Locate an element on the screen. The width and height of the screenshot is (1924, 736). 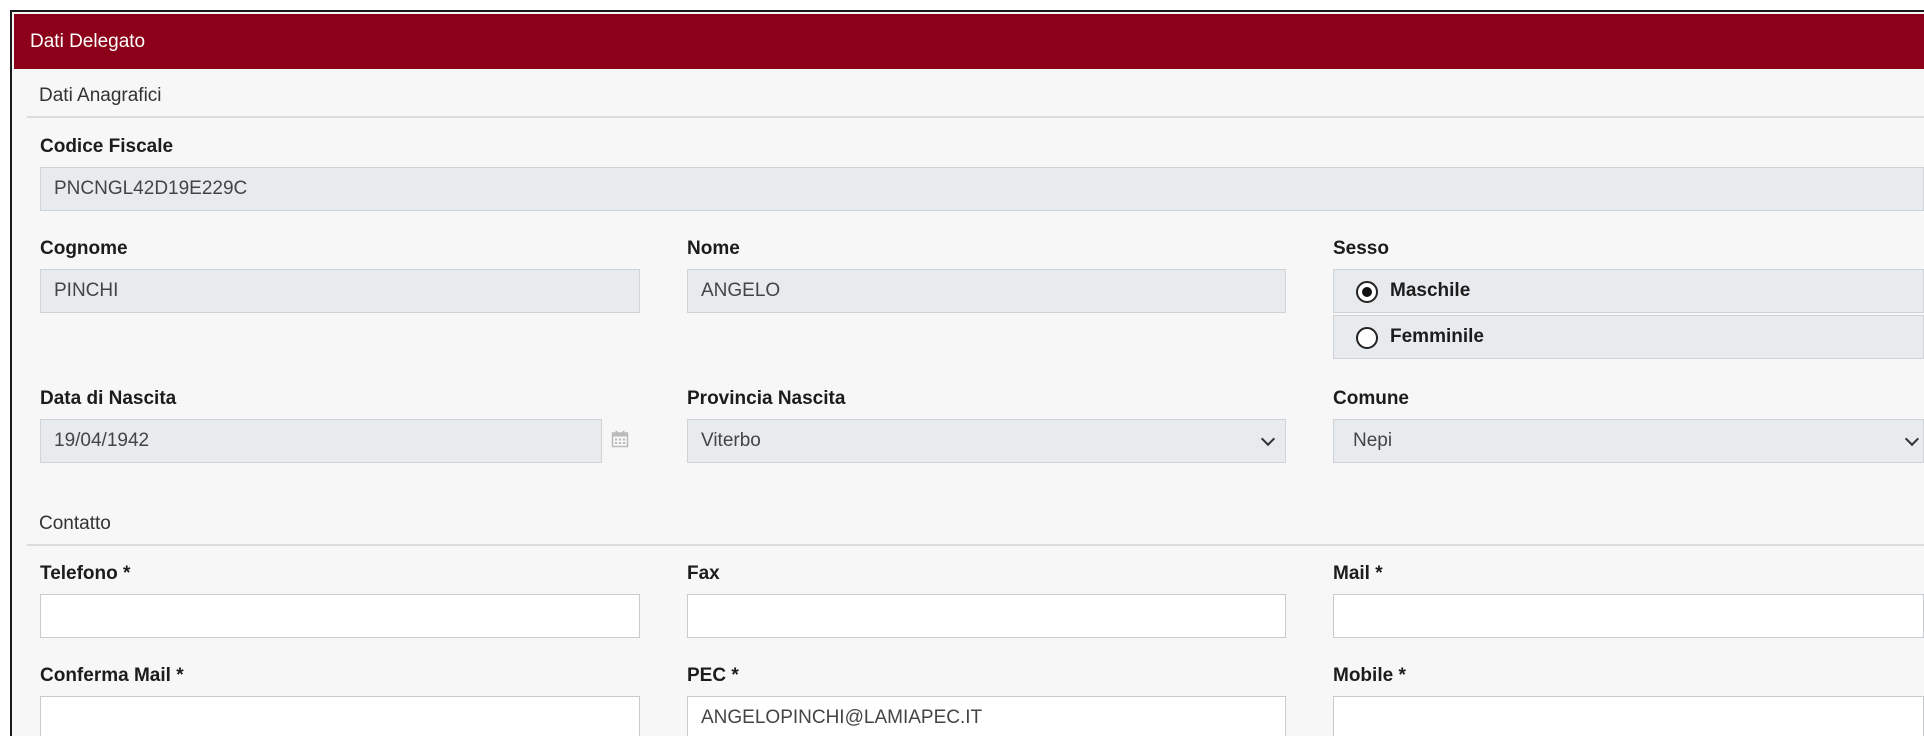
section-title-anagrafica: Dati Anagrafici is located at coordinates (100, 95).